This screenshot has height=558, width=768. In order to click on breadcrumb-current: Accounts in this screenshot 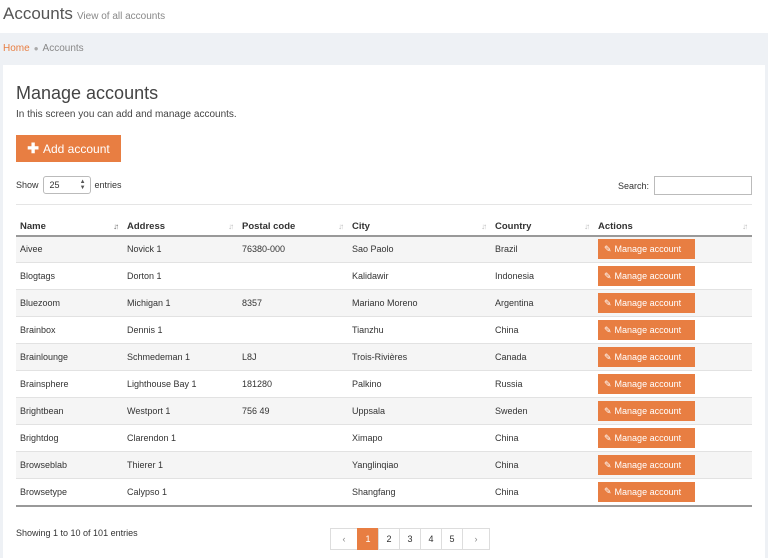, I will do `click(63, 48)`.